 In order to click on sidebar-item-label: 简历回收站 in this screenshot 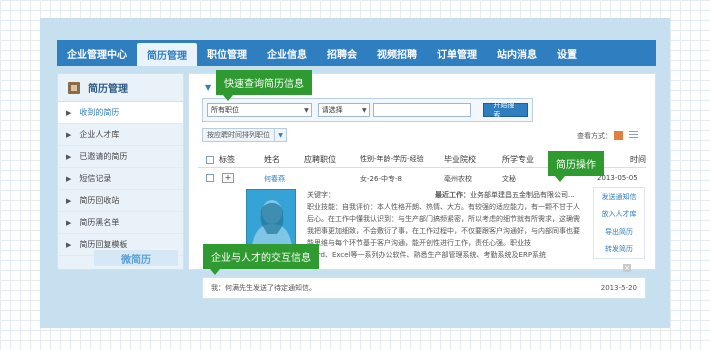, I will do `click(99, 200)`.